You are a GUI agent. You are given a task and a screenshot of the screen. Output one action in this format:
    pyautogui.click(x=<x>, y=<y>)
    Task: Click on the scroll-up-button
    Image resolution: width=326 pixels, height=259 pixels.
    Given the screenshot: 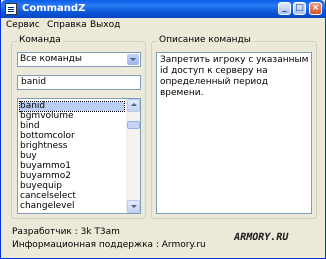 What is the action you would take?
    pyautogui.click(x=133, y=105)
    